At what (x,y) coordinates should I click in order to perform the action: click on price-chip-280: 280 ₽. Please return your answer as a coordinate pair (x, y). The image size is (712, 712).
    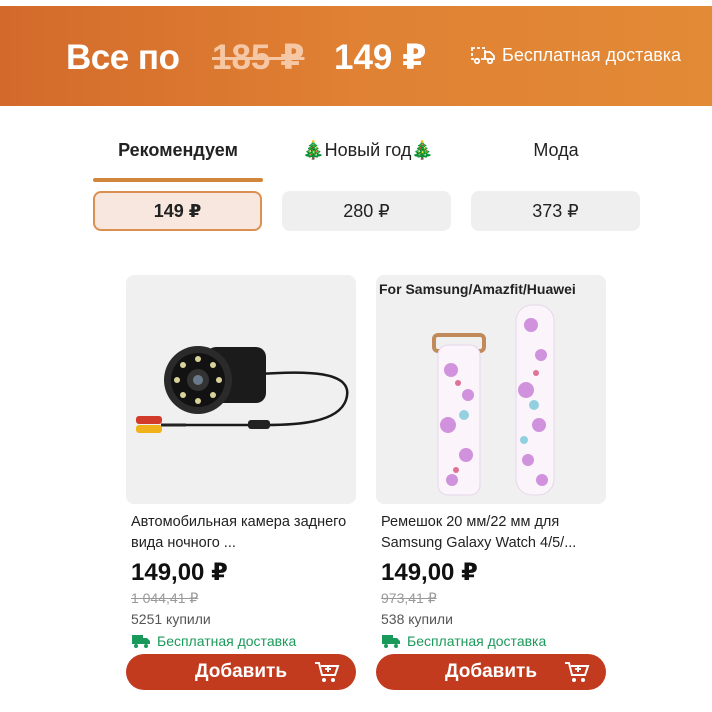
    Looking at the image, I should click on (366, 211).